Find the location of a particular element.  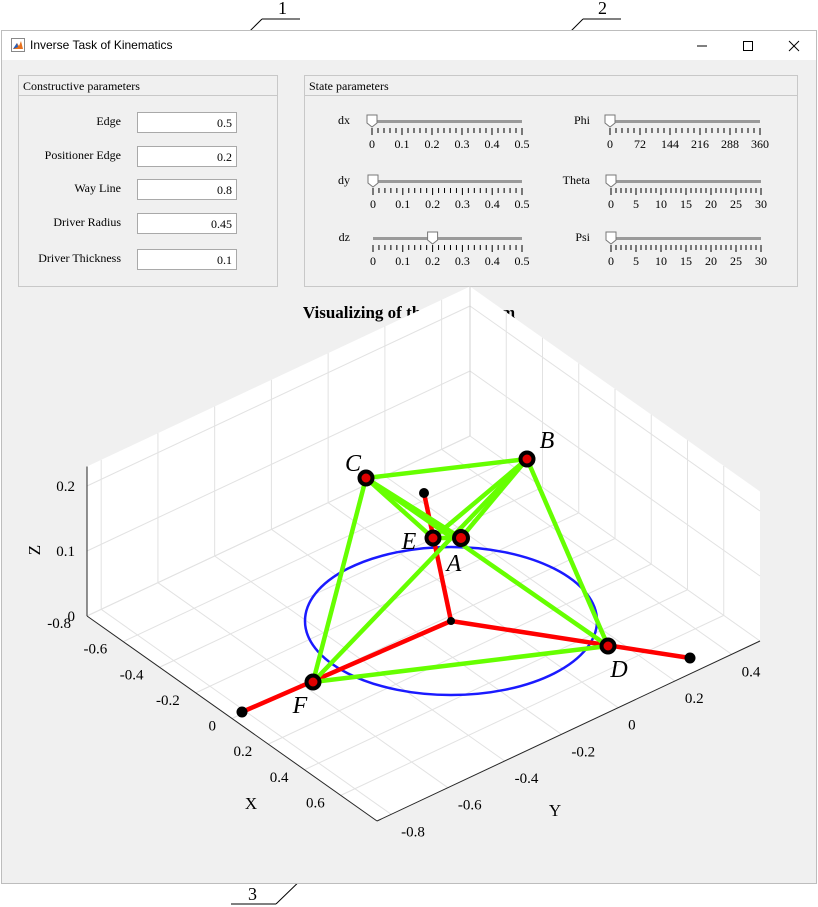

joint-d is located at coordinates (608, 646).